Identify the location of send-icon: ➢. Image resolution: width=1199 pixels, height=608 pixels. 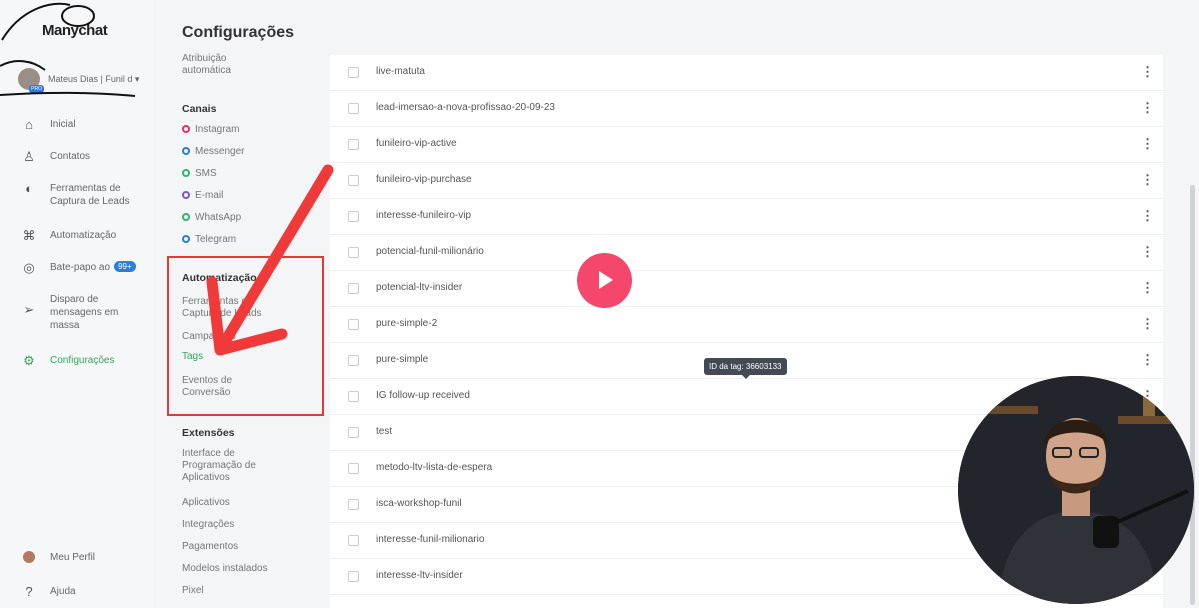
(29, 309).